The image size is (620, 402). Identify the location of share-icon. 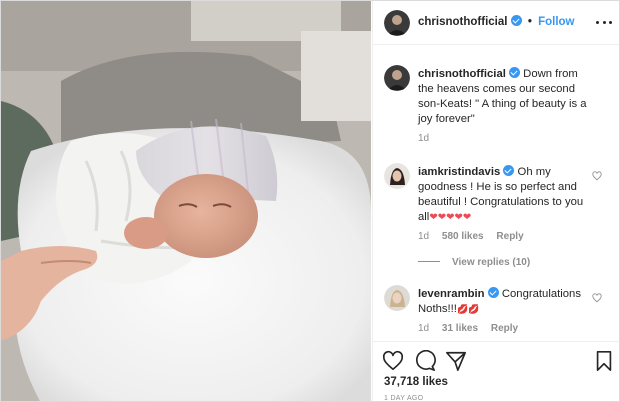
(456, 361).